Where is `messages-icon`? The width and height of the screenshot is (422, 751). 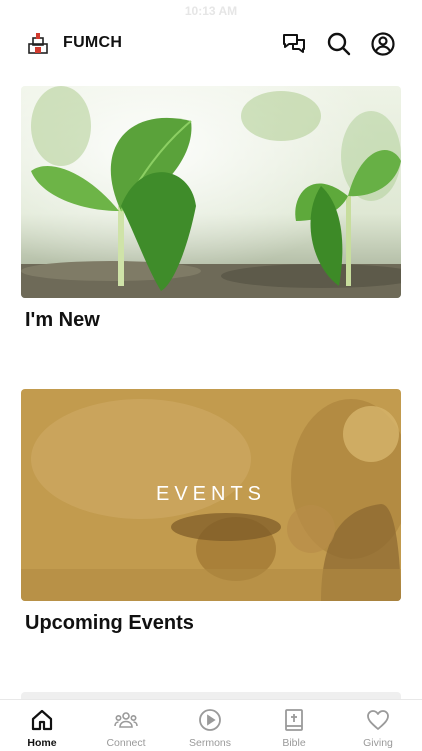 messages-icon is located at coordinates (294, 43).